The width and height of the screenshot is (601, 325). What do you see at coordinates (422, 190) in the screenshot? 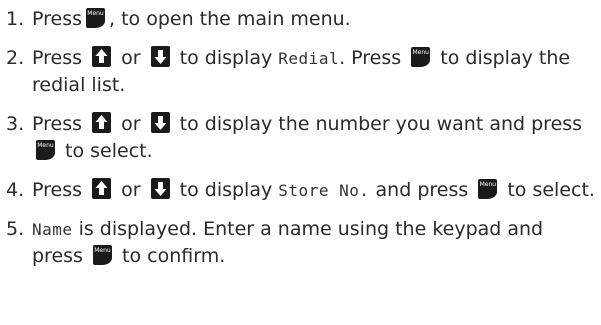
I see `step-text-segment: and press` at bounding box center [422, 190].